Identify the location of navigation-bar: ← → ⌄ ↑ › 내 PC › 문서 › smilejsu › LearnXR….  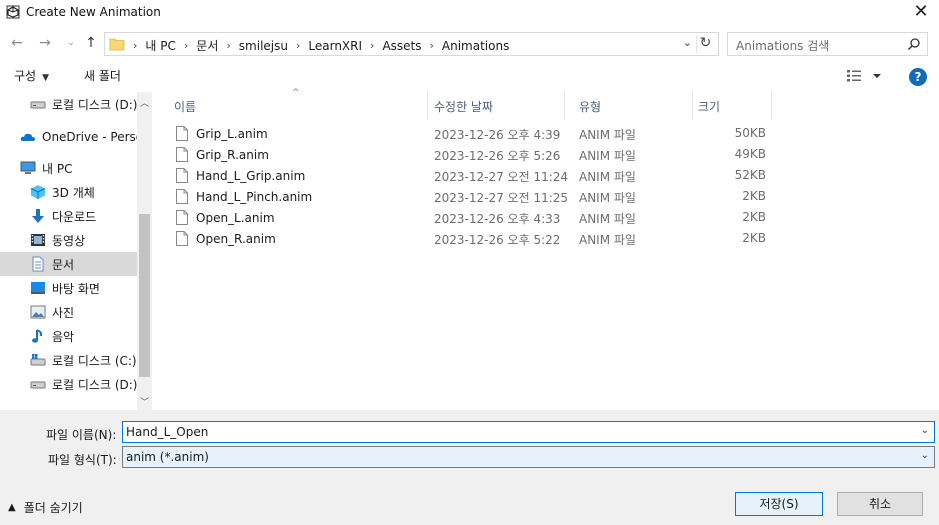
(469, 44).